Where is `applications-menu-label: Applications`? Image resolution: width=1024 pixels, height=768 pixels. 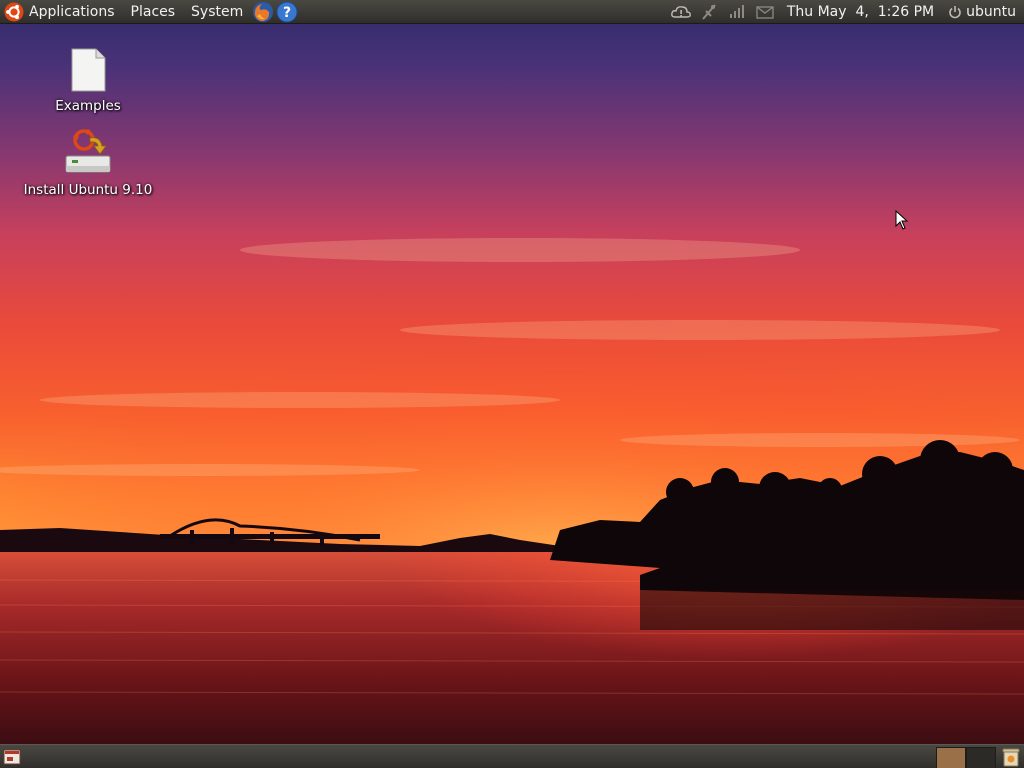 applications-menu-label: Applications is located at coordinates (72, 11).